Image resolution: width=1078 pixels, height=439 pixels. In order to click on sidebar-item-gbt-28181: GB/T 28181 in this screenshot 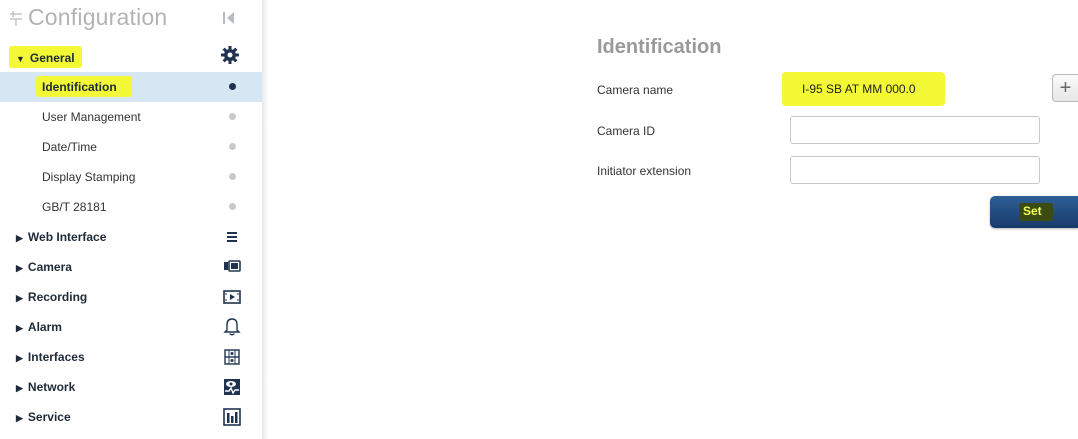, I will do `click(131, 207)`.